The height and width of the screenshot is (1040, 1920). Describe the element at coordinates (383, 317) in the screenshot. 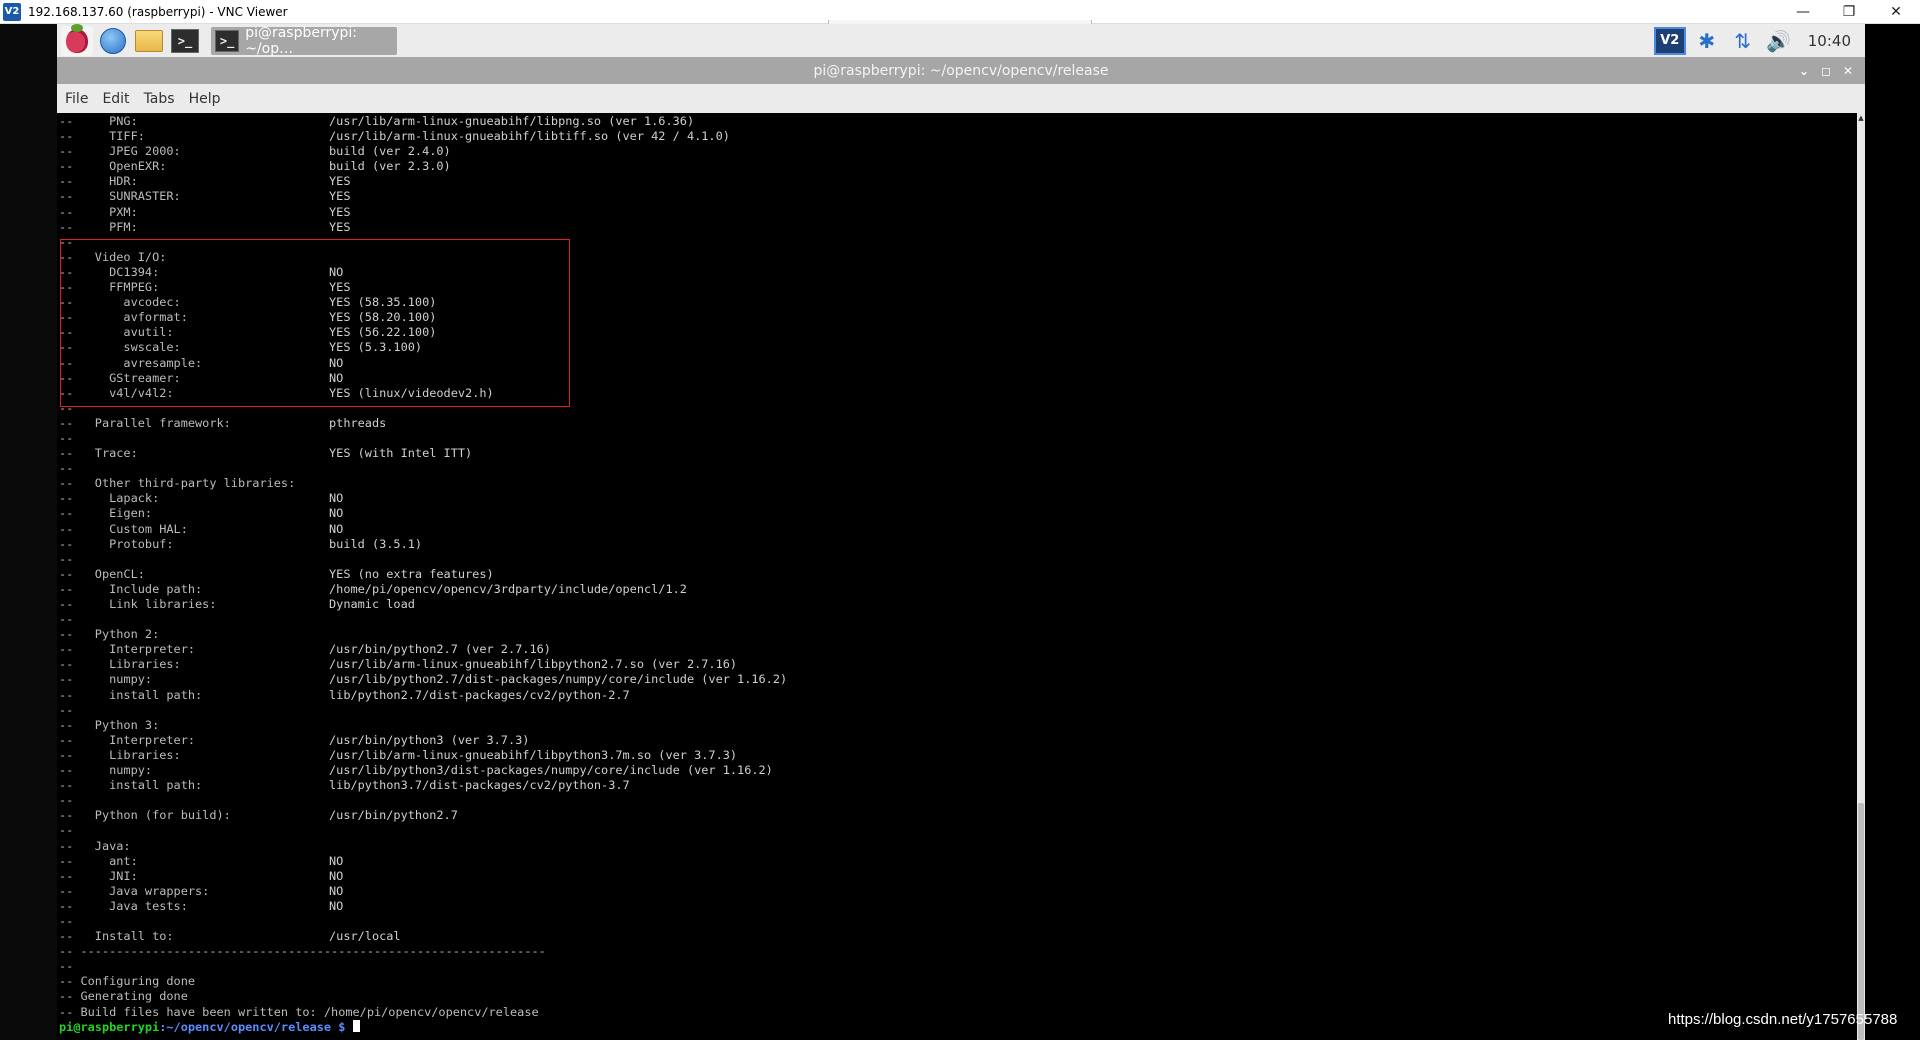

I see `terminal-line-value: YES (58.20.100)` at that location.